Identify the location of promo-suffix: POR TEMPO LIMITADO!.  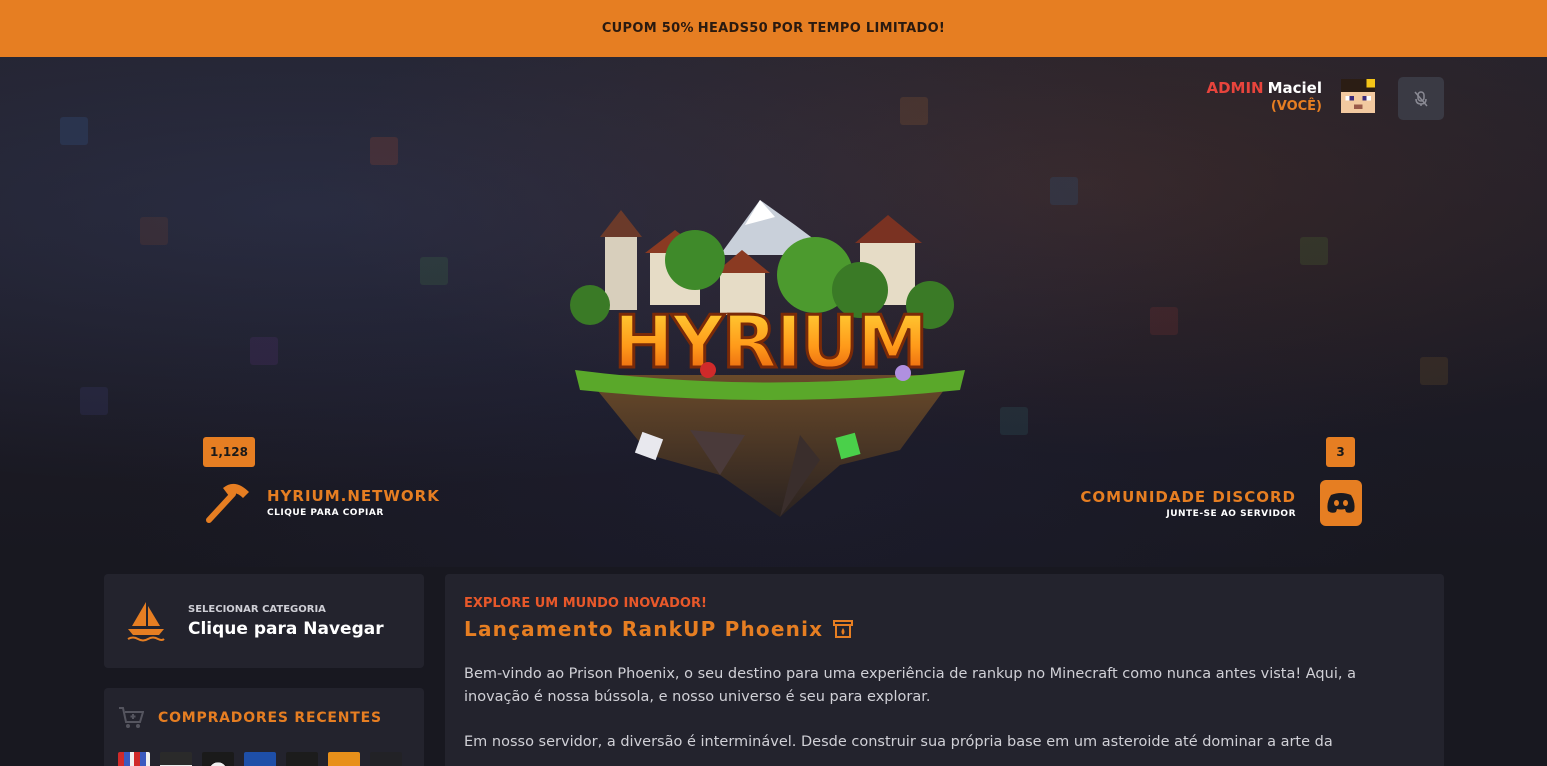
(858, 28).